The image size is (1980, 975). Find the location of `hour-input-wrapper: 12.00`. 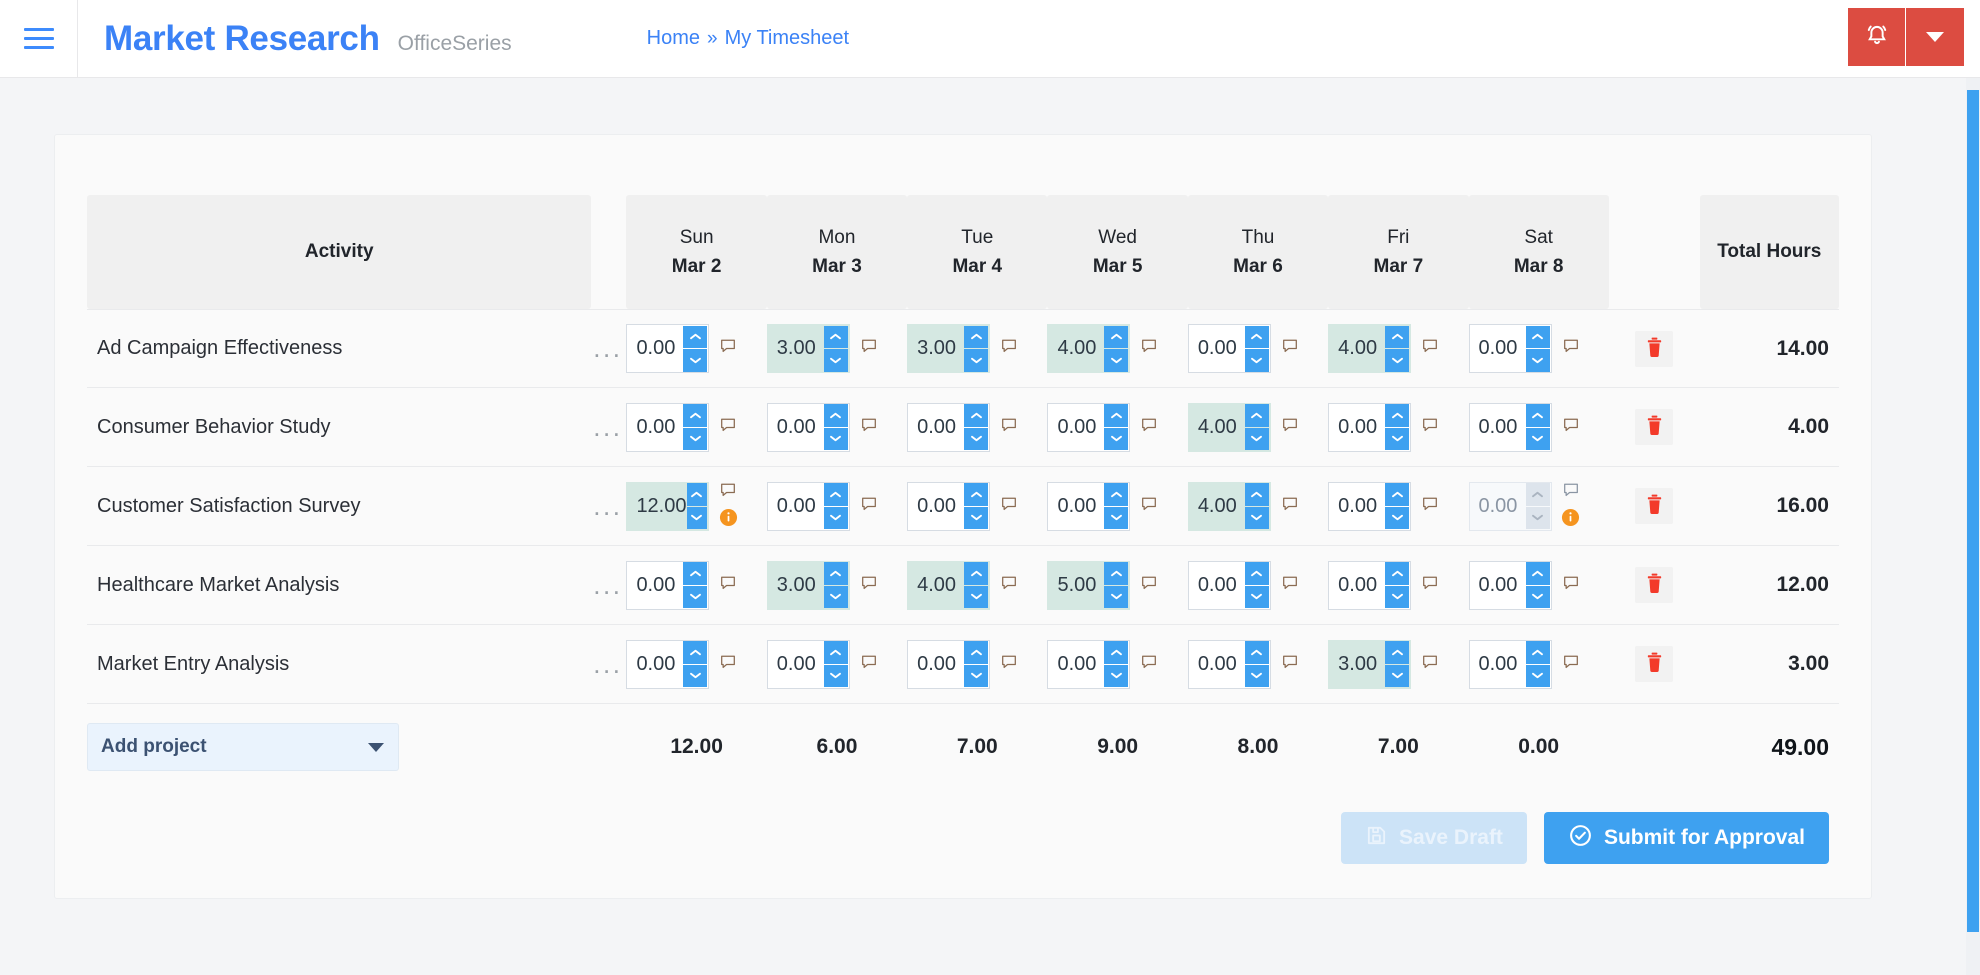

hour-input-wrapper: 12.00 is located at coordinates (668, 506).